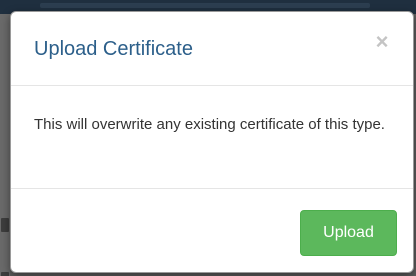 The width and height of the screenshot is (416, 276). Describe the element at coordinates (113, 49) in the screenshot. I see `modal-title: Upload Certificate` at that location.